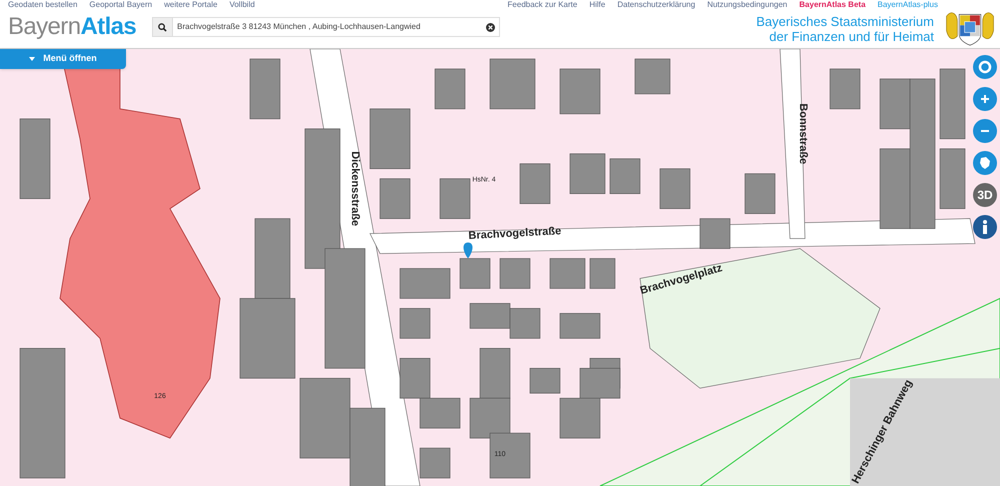 Image resolution: width=1000 pixels, height=486 pixels. What do you see at coordinates (329, 27) in the screenshot?
I see `search-input: Brachvogelstraße 3 81243 München , Aubing-Lochhausen-Langwied` at bounding box center [329, 27].